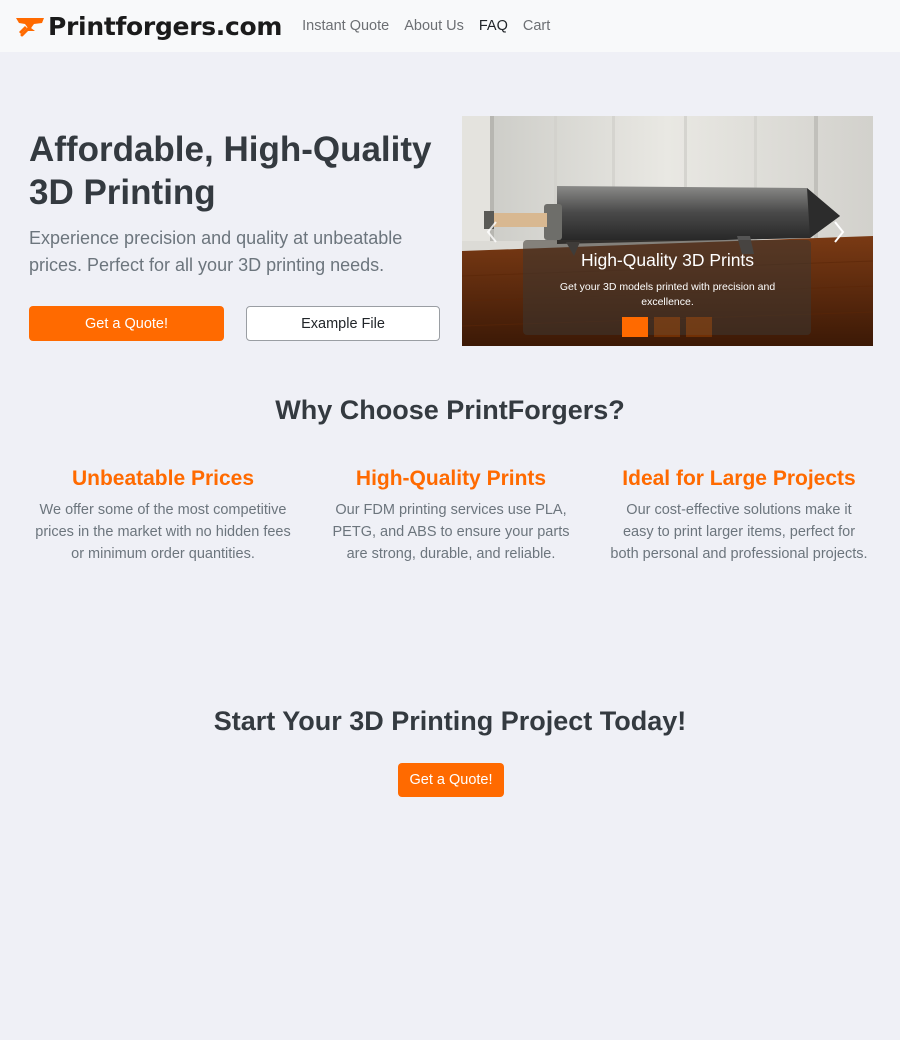 The height and width of the screenshot is (1040, 900). I want to click on carousel-prev-button, so click(492, 232).